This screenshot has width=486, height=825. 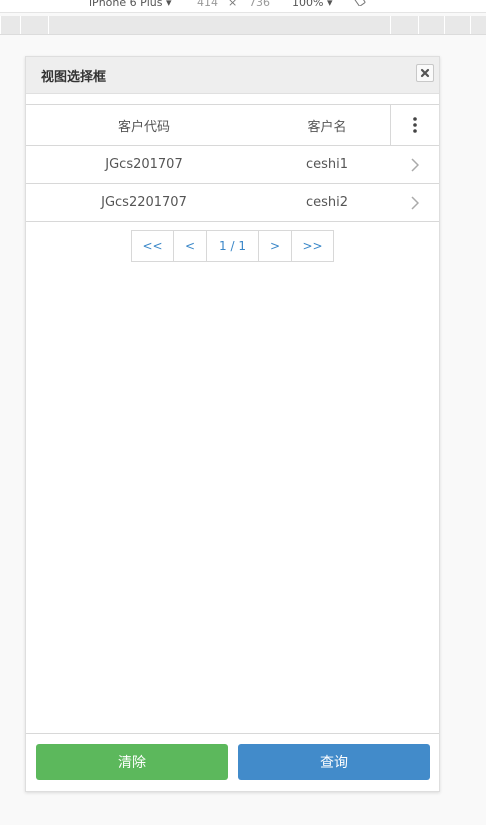 I want to click on cell-customer-code: JGcs2201707, so click(x=144, y=202).